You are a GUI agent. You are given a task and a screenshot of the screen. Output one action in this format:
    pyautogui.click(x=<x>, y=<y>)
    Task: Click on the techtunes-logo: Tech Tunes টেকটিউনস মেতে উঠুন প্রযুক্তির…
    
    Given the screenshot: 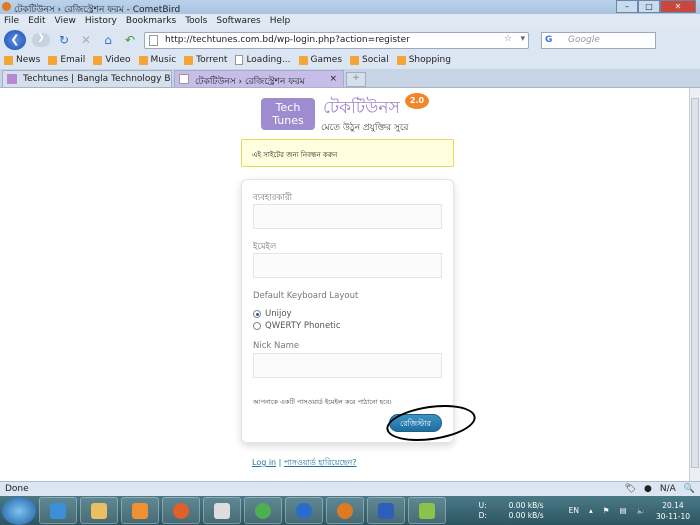 What is the action you would take?
    pyautogui.click(x=351, y=114)
    